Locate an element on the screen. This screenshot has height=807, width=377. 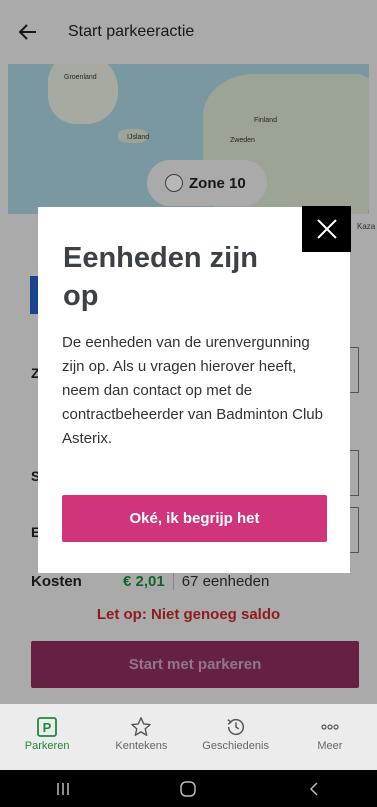
recent-apps-icon is located at coordinates (63, 789).